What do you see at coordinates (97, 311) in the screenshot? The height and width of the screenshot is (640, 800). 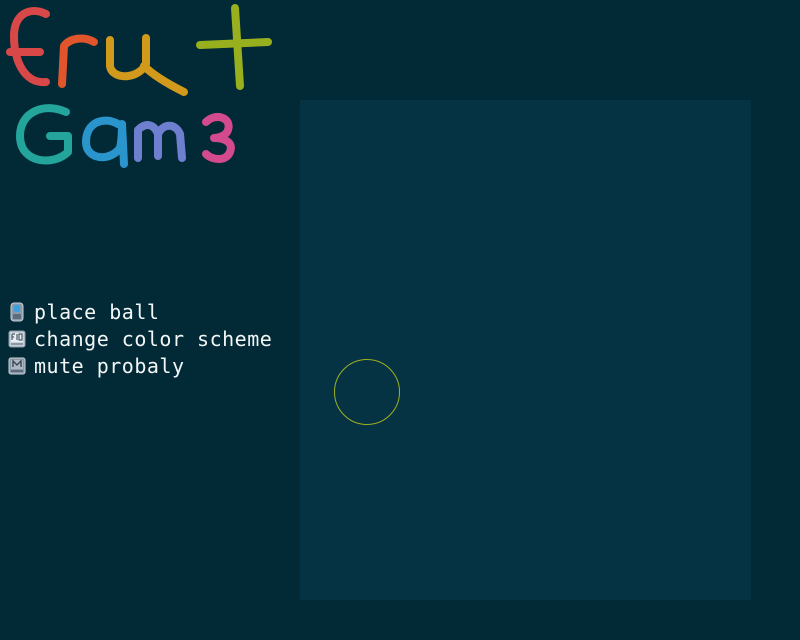 I see `control-label: place ball` at bounding box center [97, 311].